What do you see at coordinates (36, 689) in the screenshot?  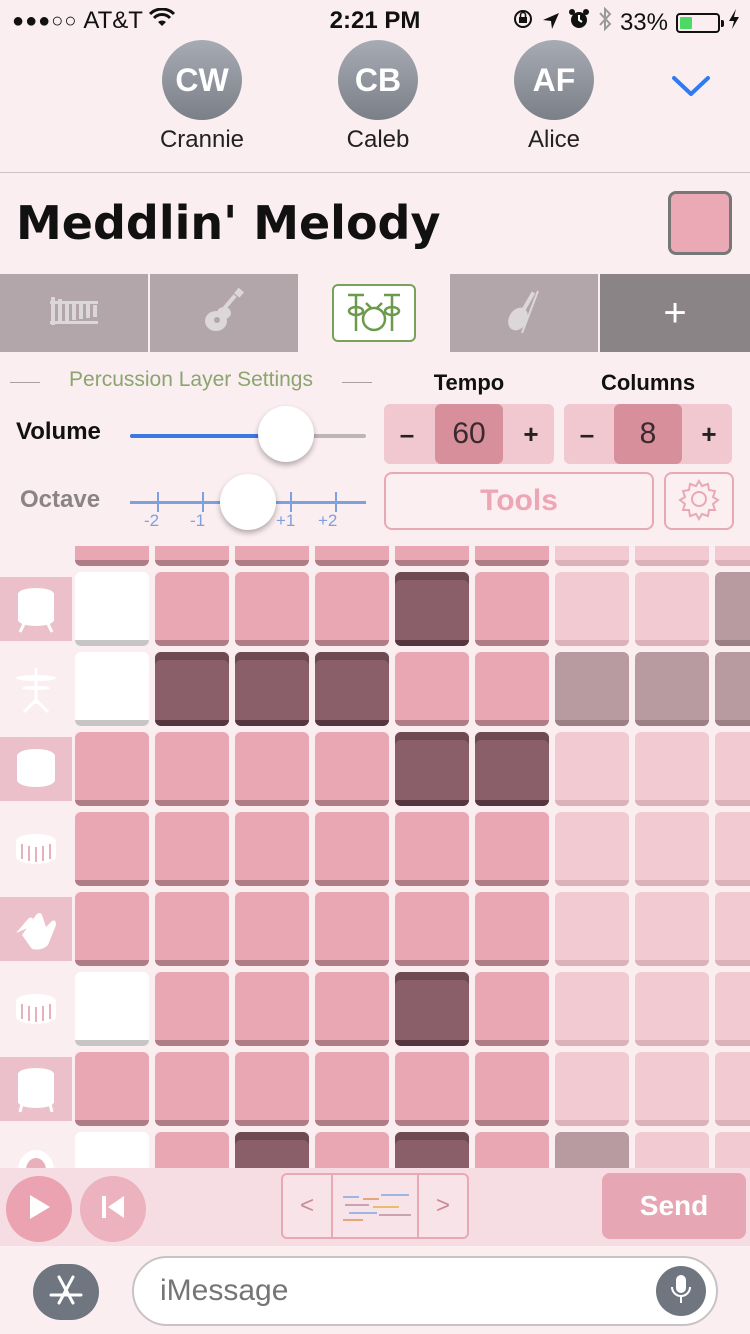 I see `cymbal-icon` at bounding box center [36, 689].